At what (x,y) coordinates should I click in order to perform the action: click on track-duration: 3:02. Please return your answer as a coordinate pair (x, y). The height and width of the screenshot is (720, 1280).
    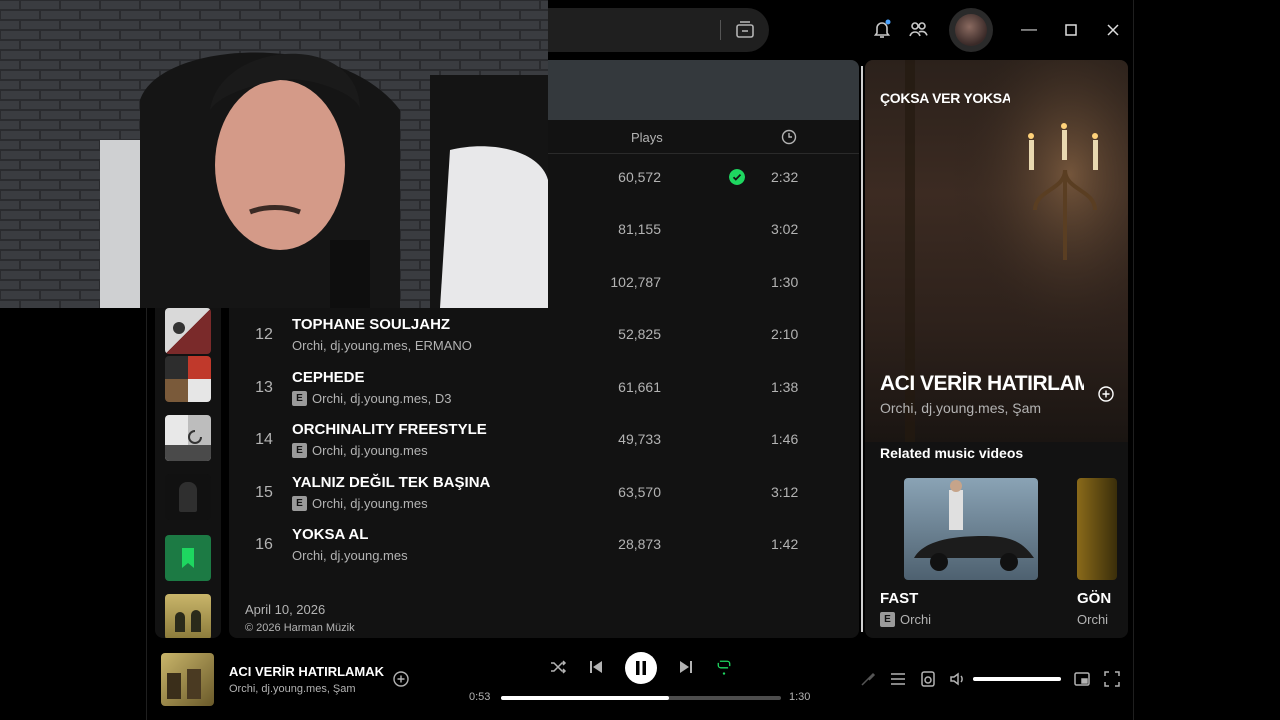
    Looking at the image, I should click on (785, 229).